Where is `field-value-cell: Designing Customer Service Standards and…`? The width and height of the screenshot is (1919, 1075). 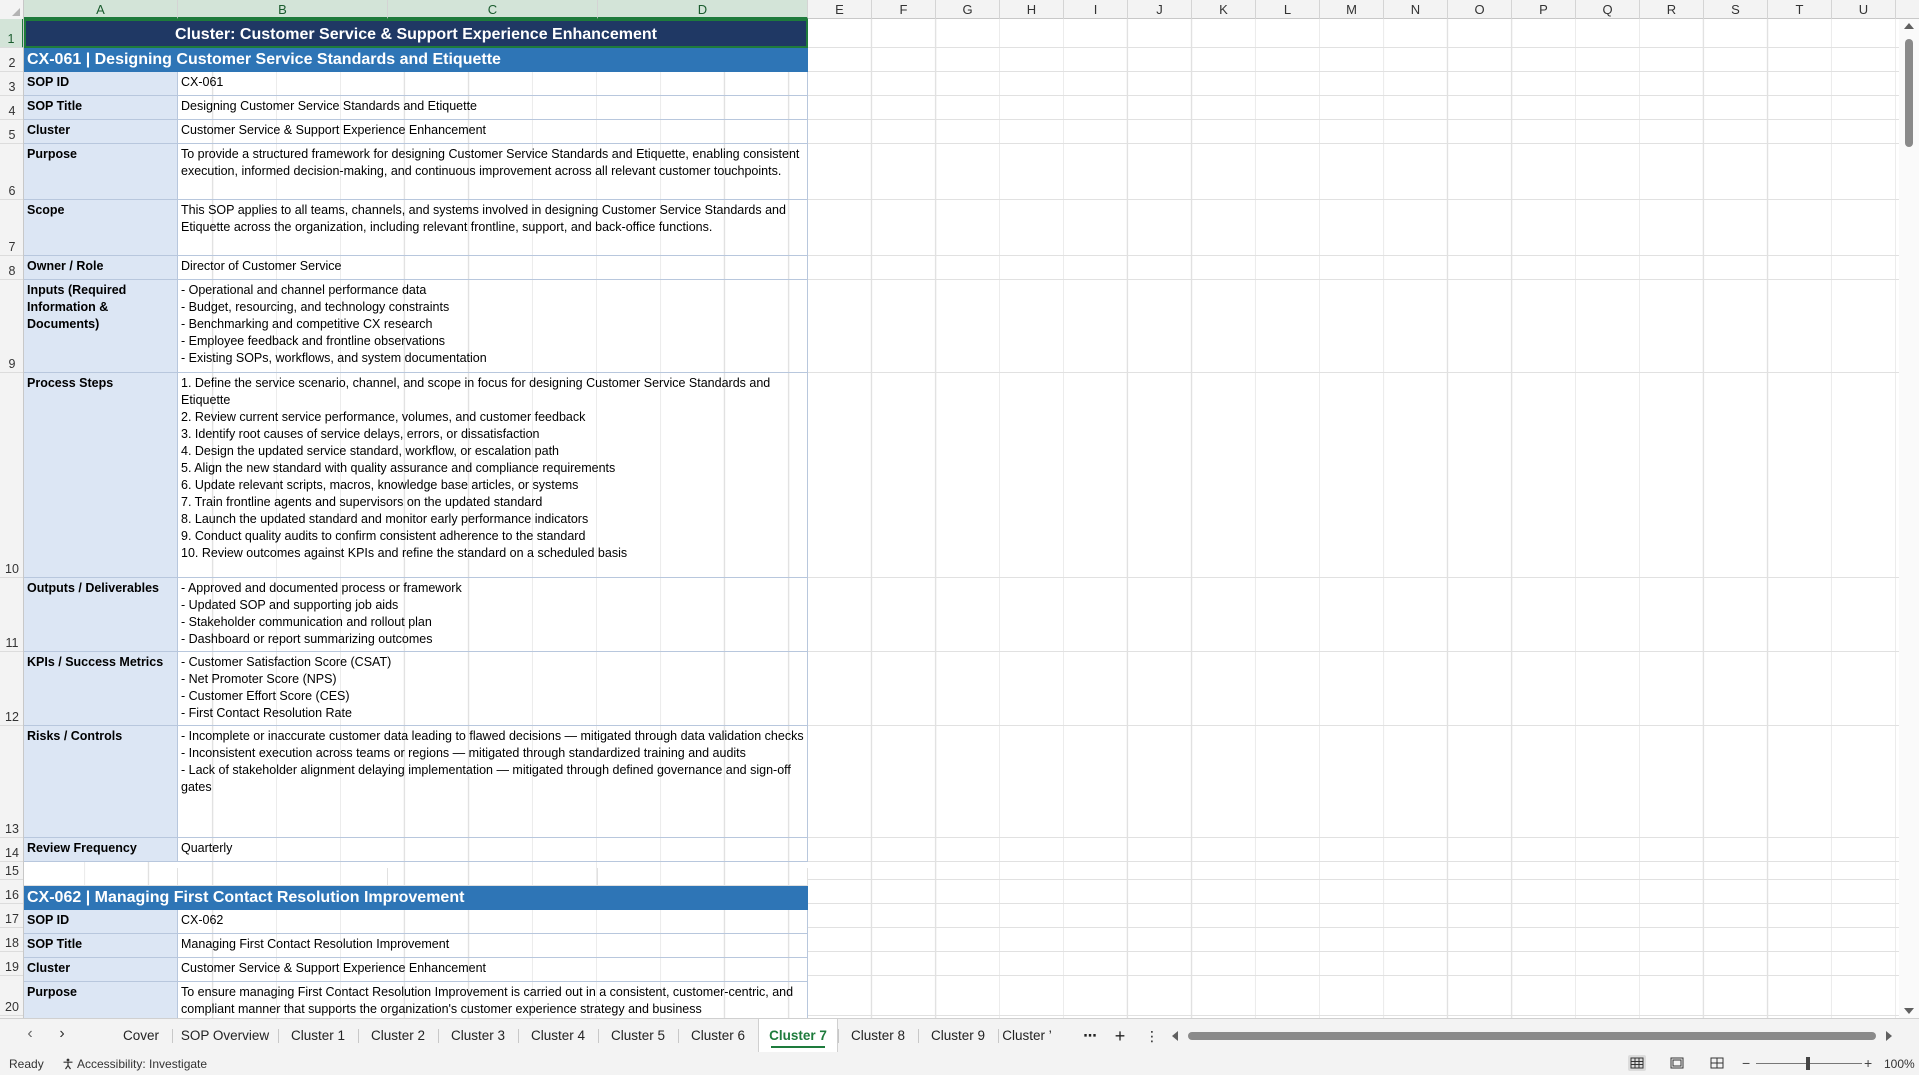
field-value-cell: Designing Customer Service Standards and… is located at coordinates (493, 108).